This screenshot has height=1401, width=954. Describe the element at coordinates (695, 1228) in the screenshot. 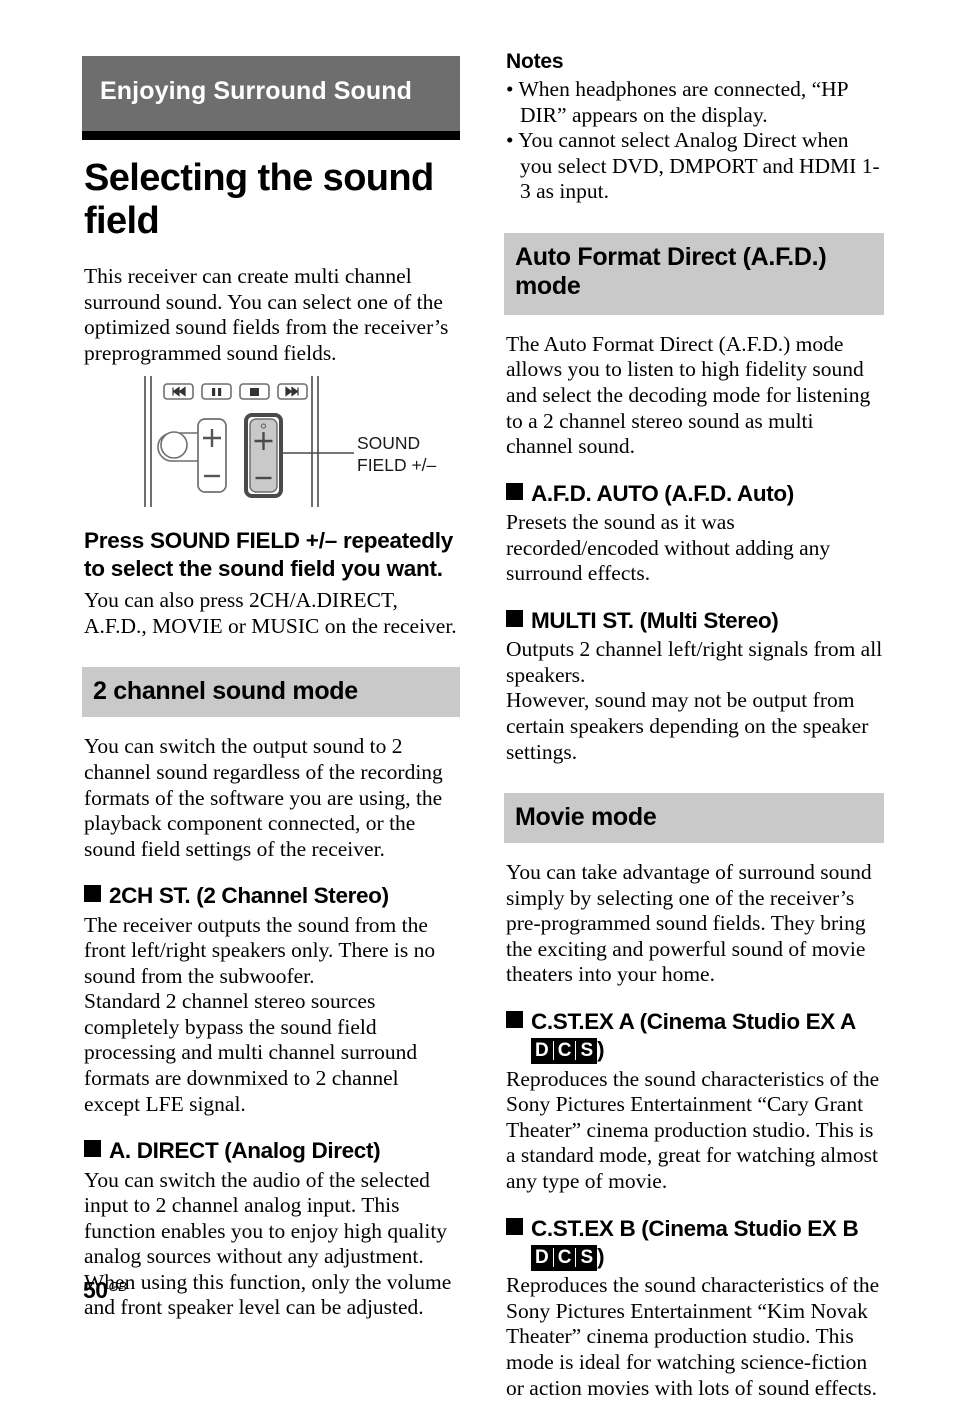

I see `subsection-title-text: C.ST.EX B (Cinema Studio EX B` at that location.